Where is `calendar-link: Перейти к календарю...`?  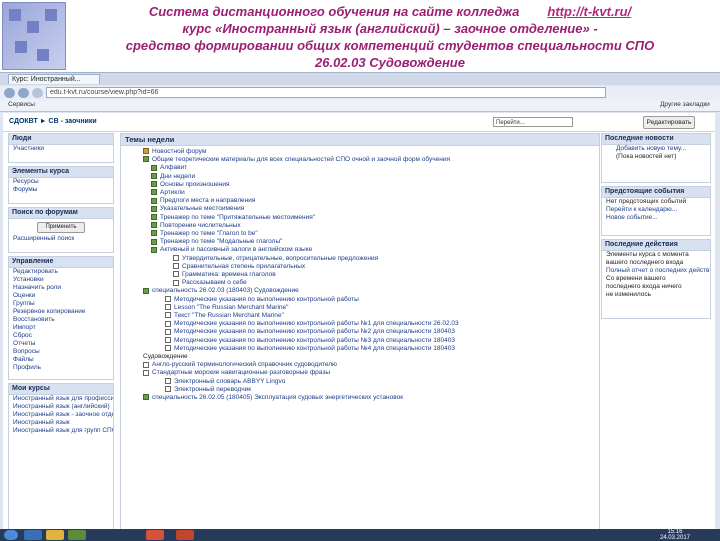
calendar-link: Перейти к календарю... is located at coordinates (656, 210).